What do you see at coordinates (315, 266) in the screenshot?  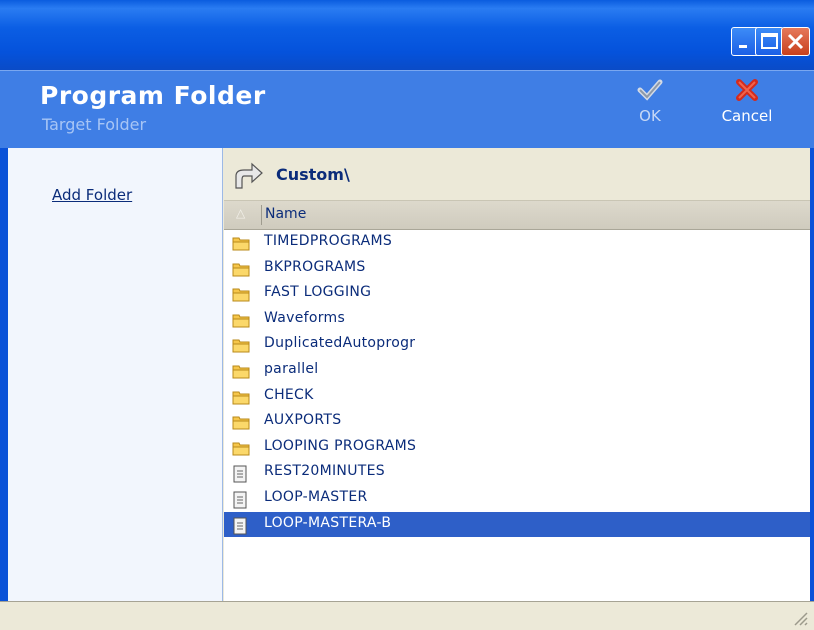 I see `list-item-label: BKPROGRAMS` at bounding box center [315, 266].